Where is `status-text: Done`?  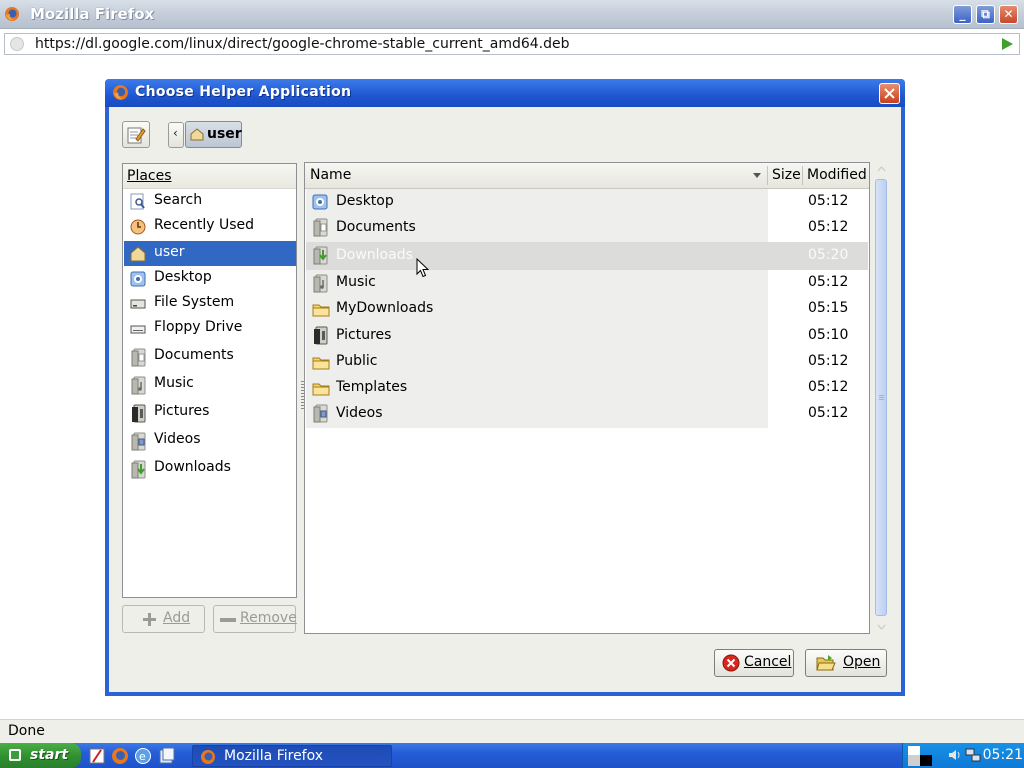 status-text: Done is located at coordinates (26, 731).